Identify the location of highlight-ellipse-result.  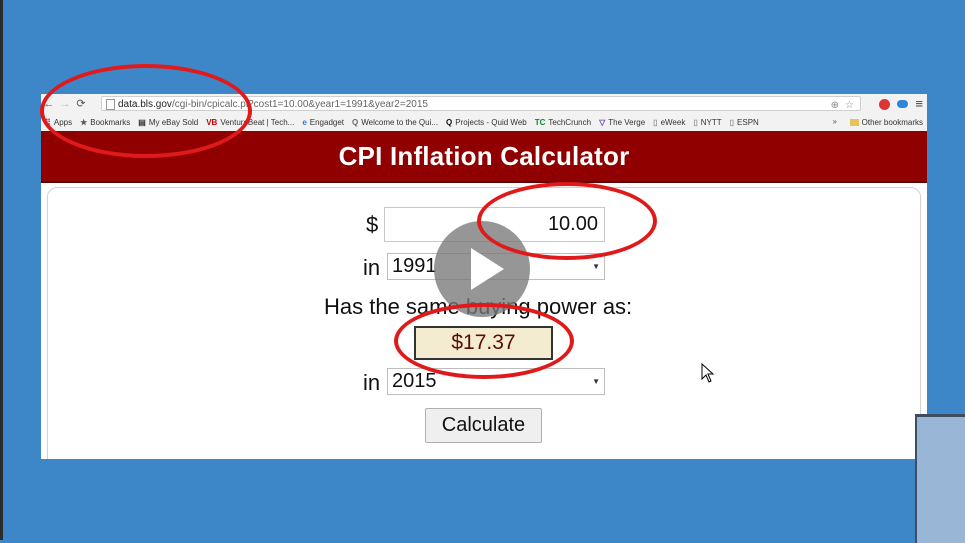
(484, 341).